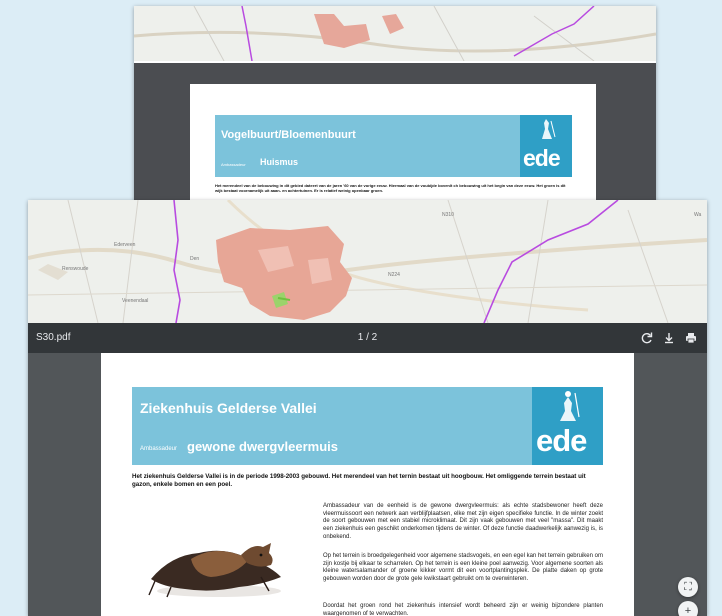 The width and height of the screenshot is (722, 616). I want to click on front-ede-logo: ede, so click(567, 426).